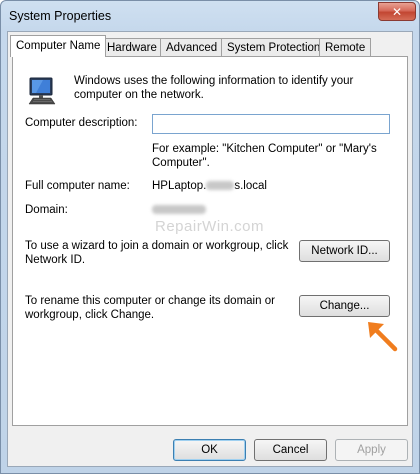 The height and width of the screenshot is (474, 420). I want to click on computer-monitor-icon, so click(43, 91).